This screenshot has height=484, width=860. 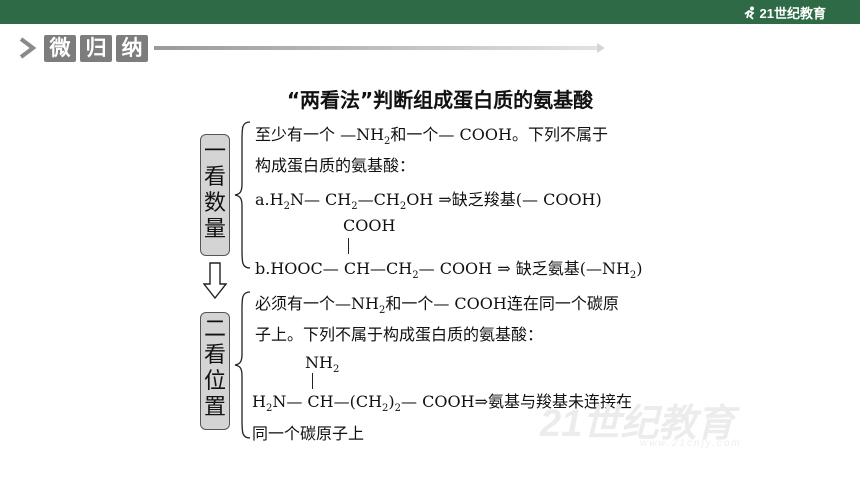 What do you see at coordinates (440, 100) in the screenshot?
I see `page-title: “两看法”判断组成蛋白质的氨基酸` at bounding box center [440, 100].